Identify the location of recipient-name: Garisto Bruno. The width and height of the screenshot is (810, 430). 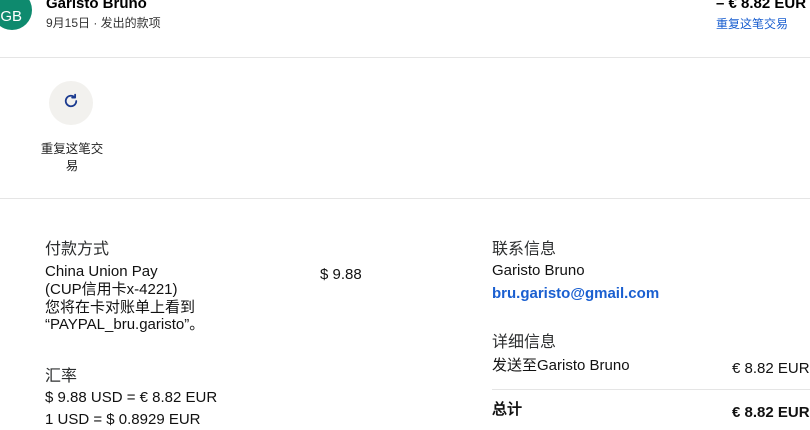
(96, 6).